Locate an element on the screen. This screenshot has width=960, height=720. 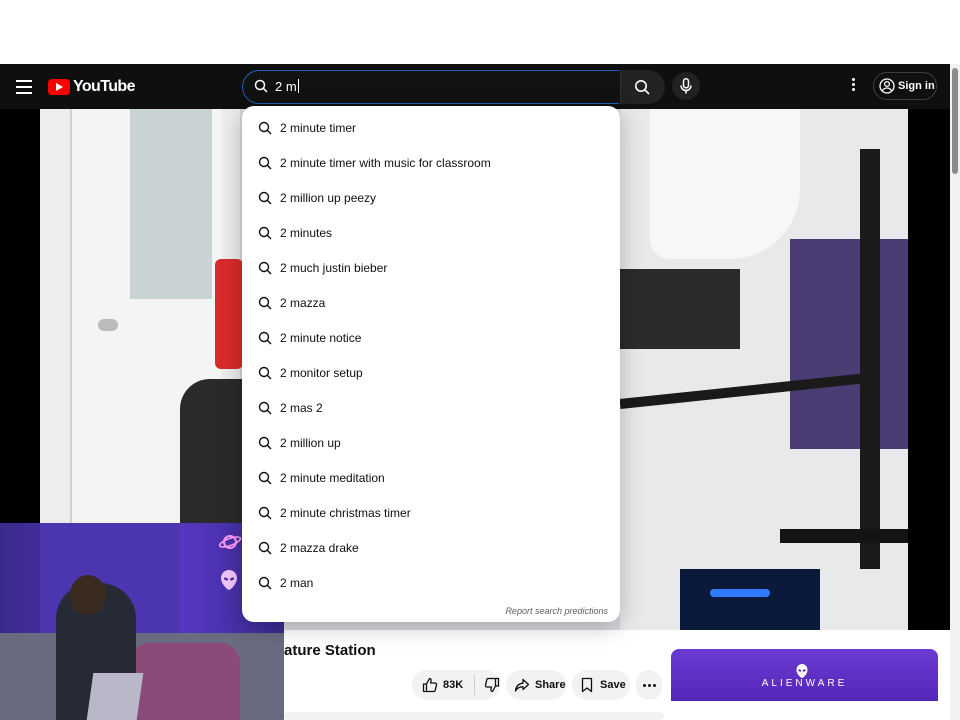
top-blank-area is located at coordinates (480, 32).